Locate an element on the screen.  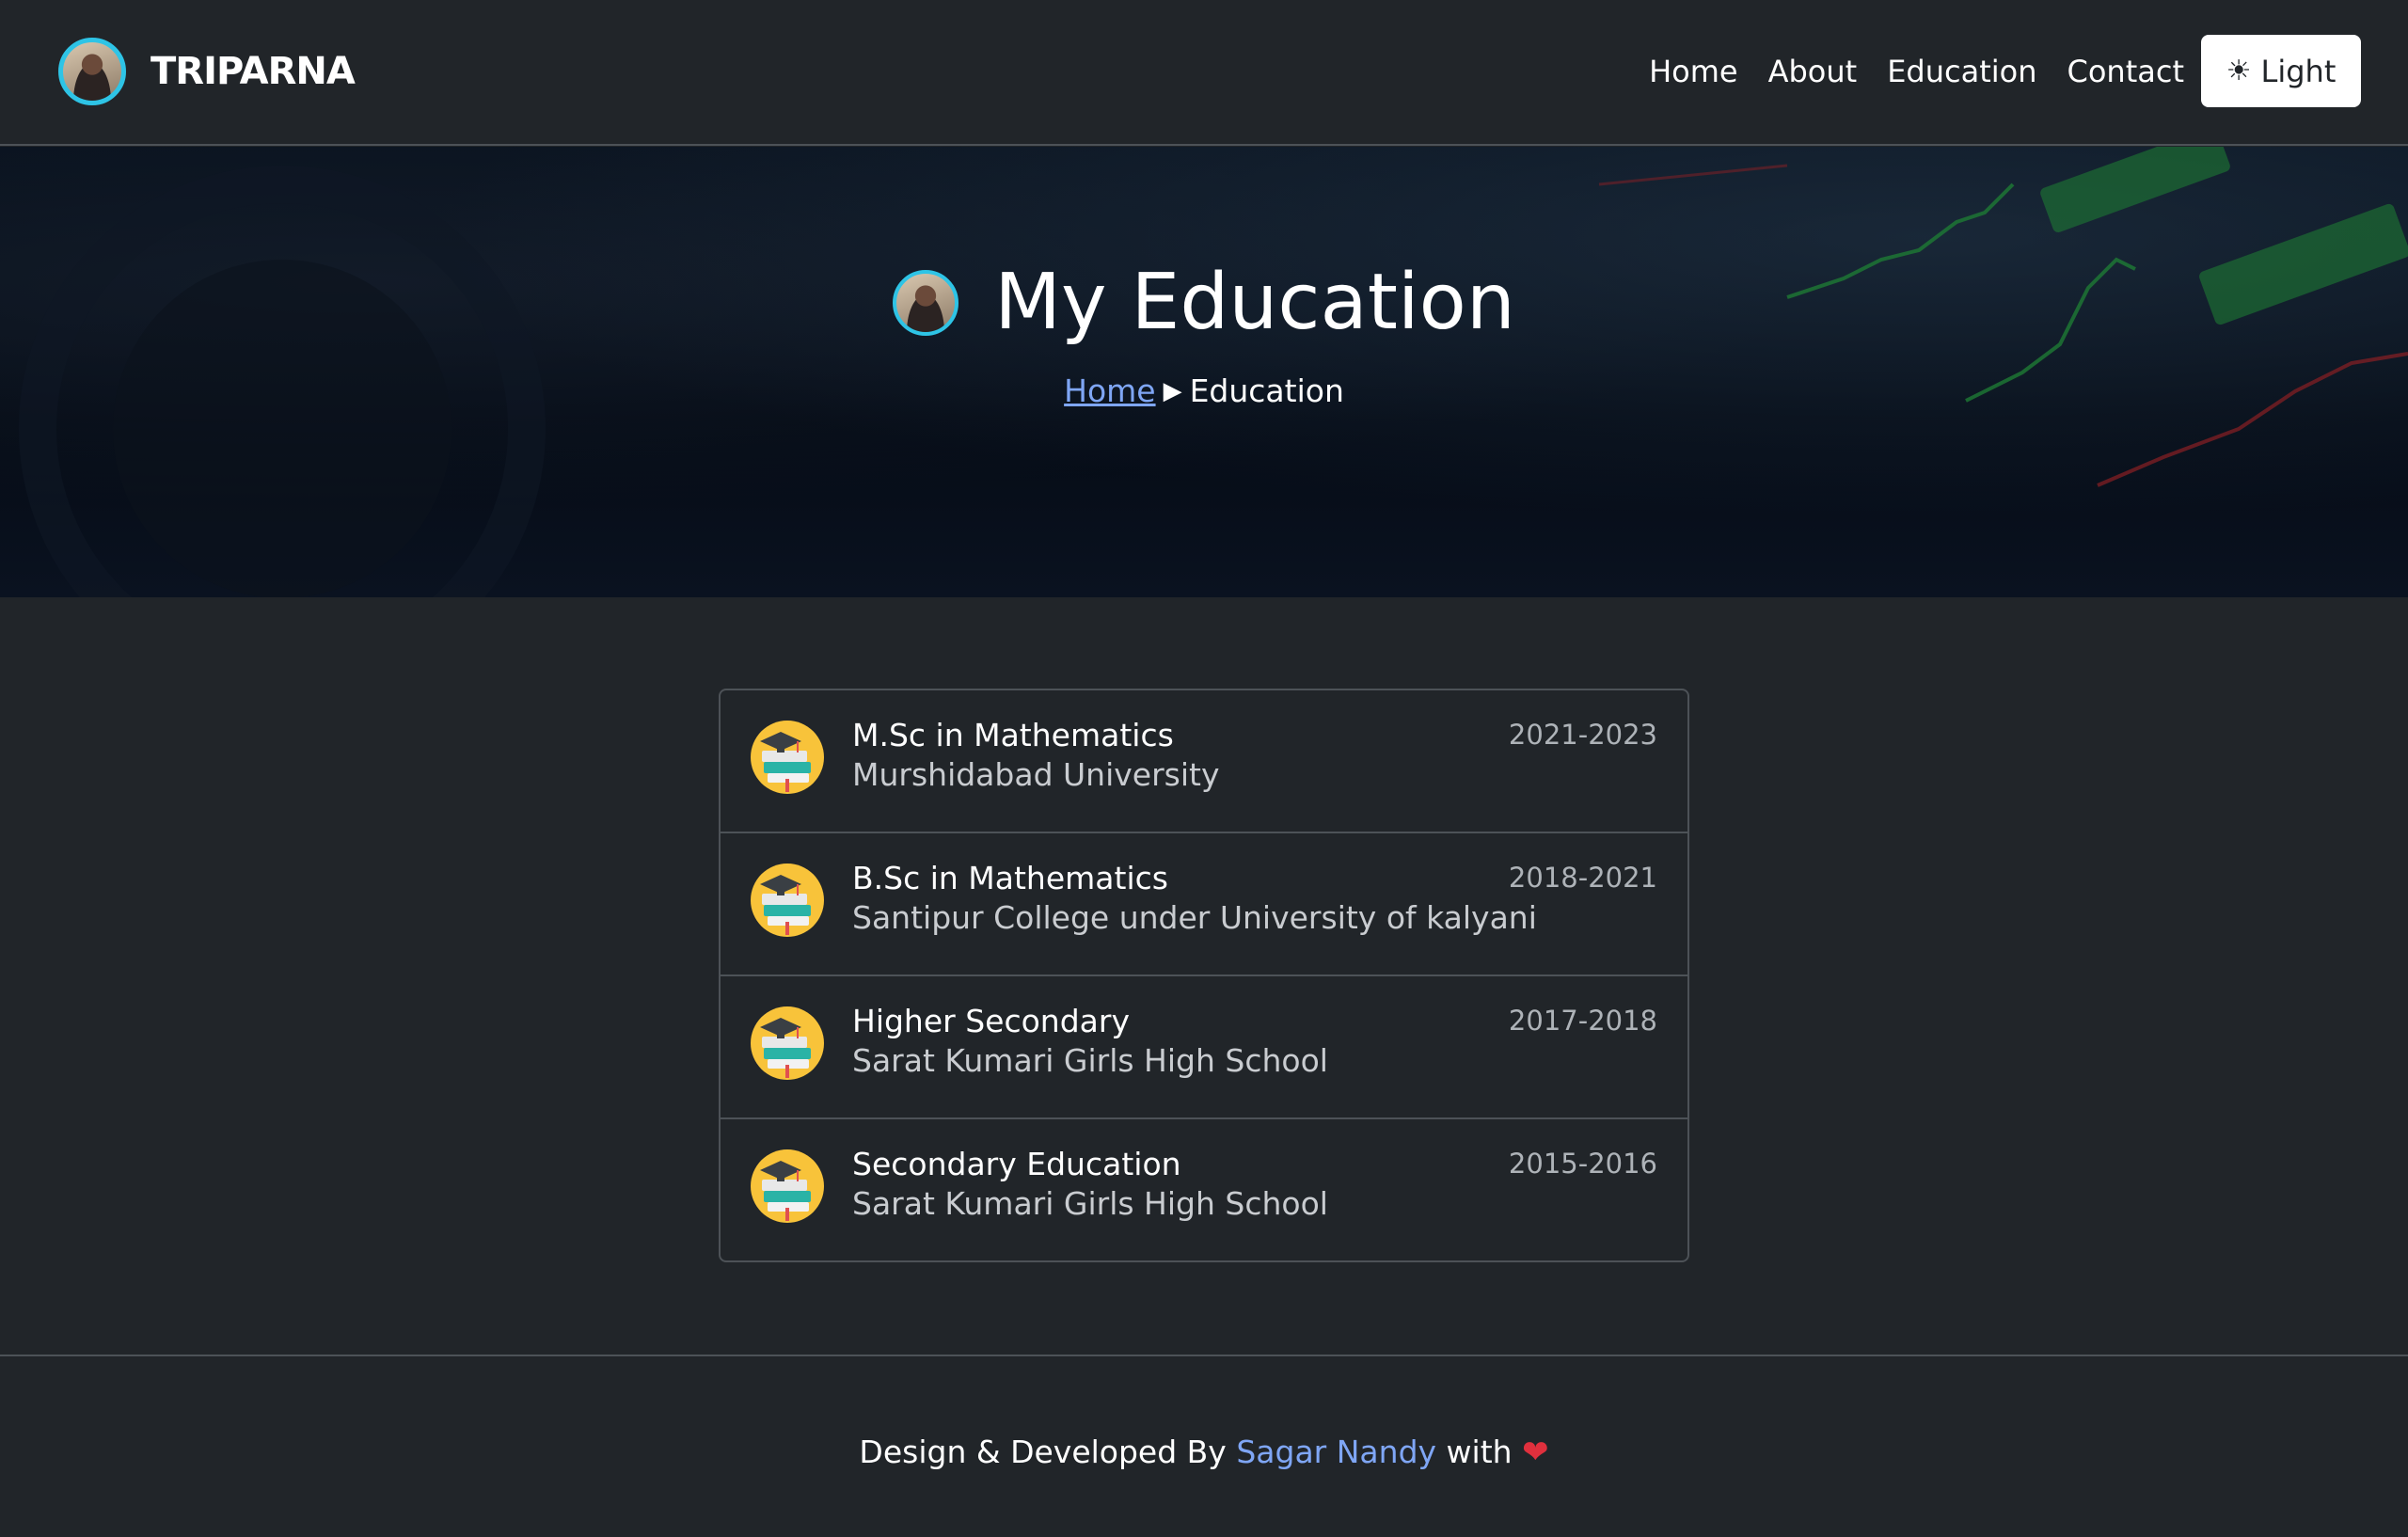
nav-item-education: Education is located at coordinates (1962, 71).